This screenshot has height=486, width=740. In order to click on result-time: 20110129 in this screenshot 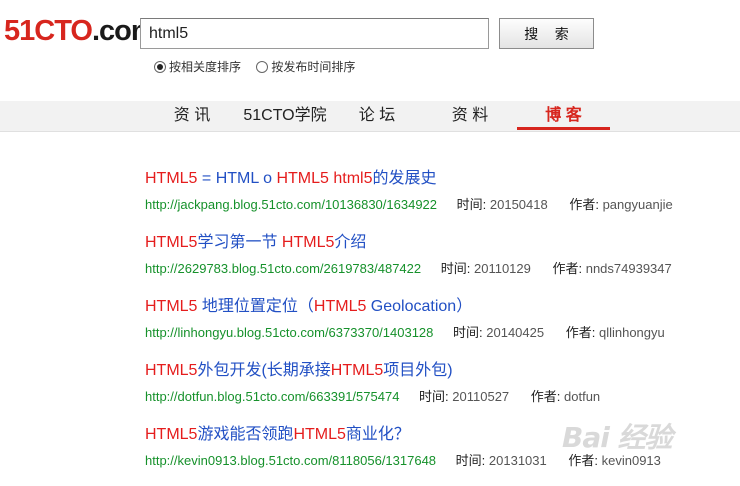, I will do `click(502, 268)`.